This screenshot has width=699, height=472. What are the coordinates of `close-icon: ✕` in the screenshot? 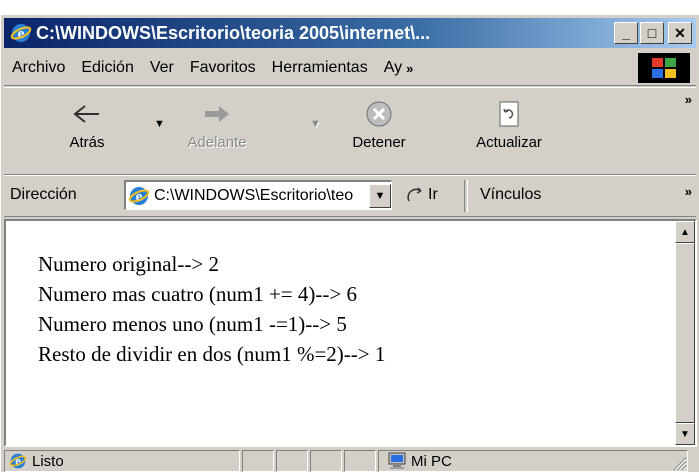 It's located at (680, 33).